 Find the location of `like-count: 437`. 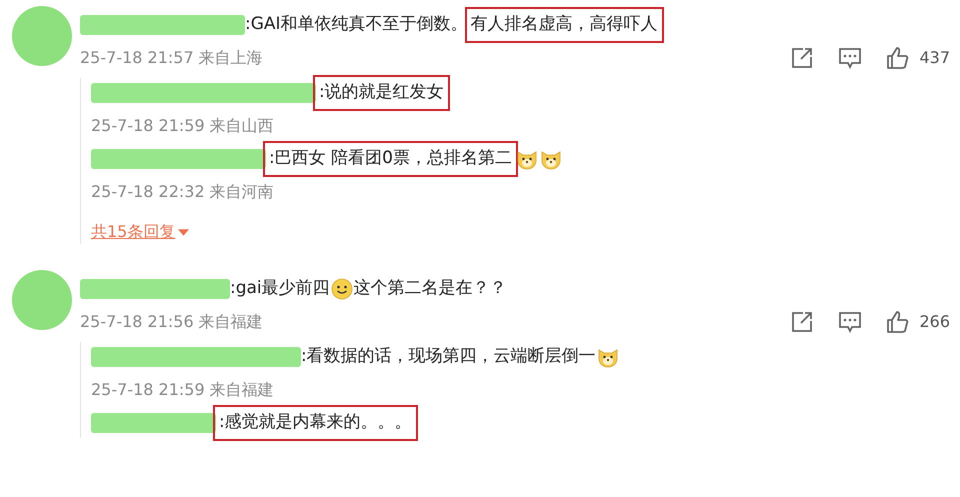

like-count: 437 is located at coordinates (934, 58).